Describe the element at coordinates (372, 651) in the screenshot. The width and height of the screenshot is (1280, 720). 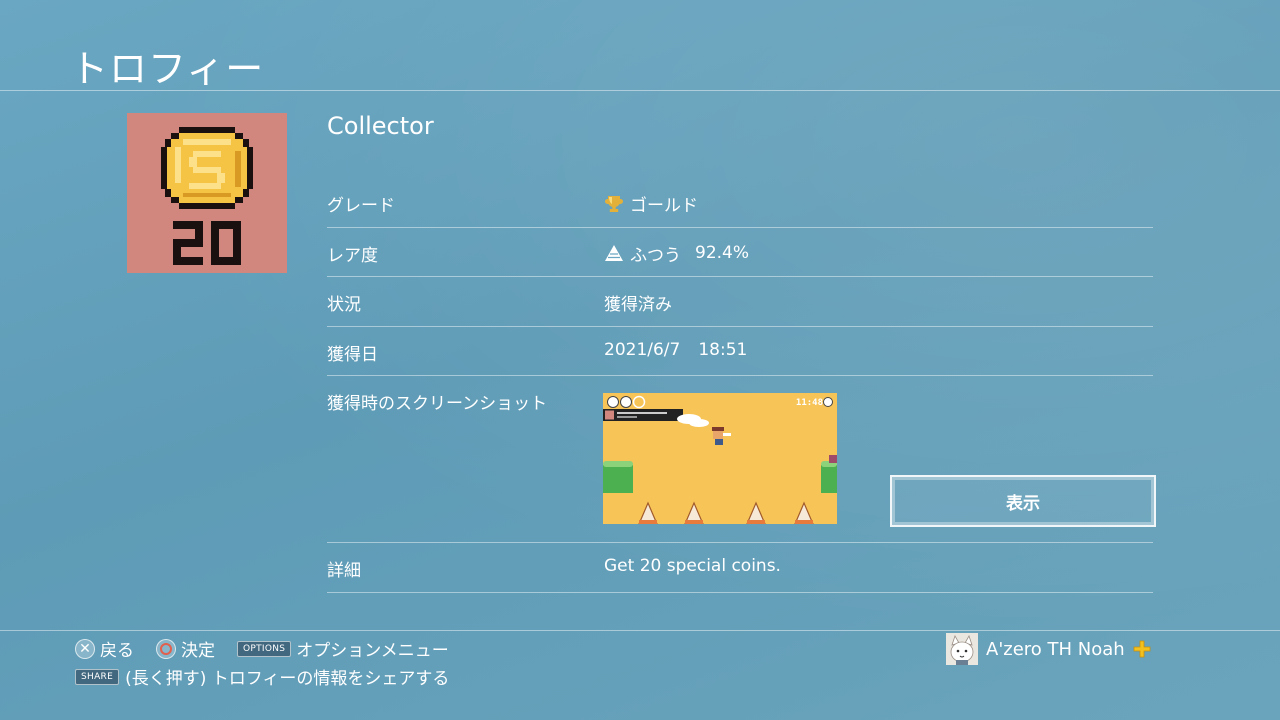
I see `options-menu-label: オプションメニュー` at that location.